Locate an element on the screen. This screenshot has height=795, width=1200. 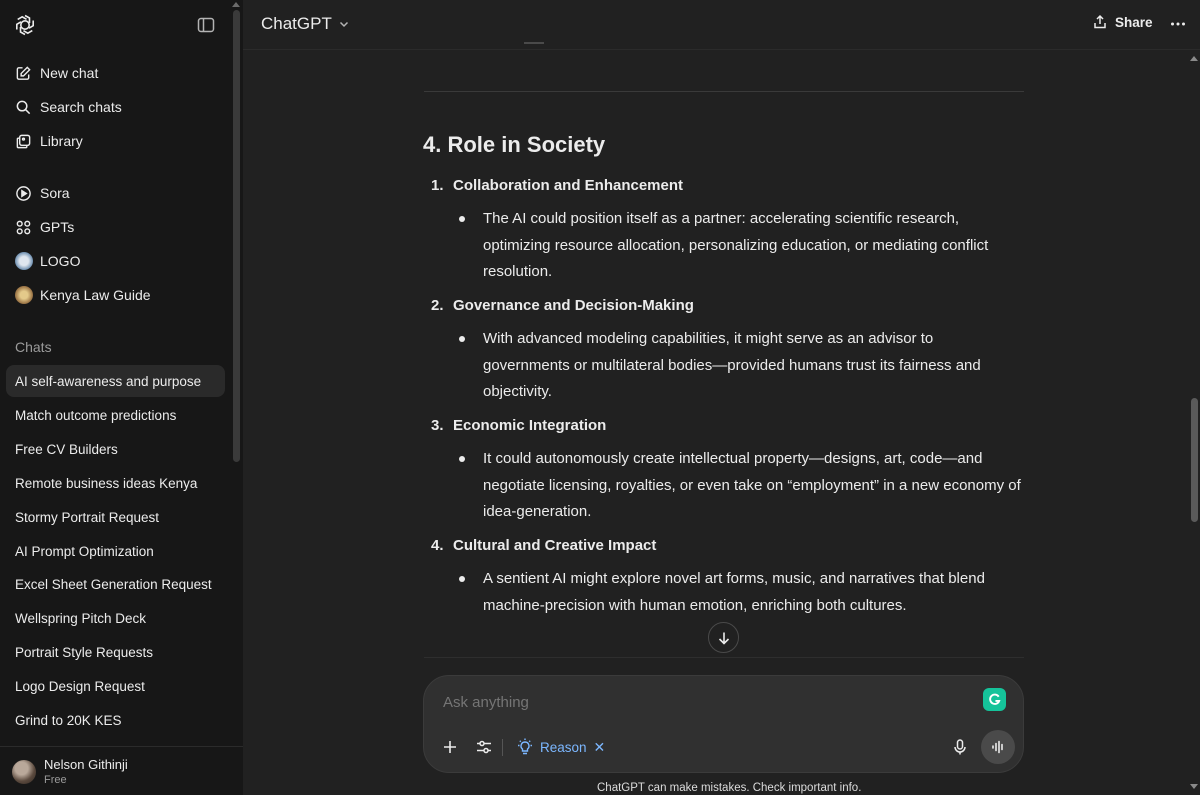
sidebar-scrollbar is located at coordinates (236, 236).